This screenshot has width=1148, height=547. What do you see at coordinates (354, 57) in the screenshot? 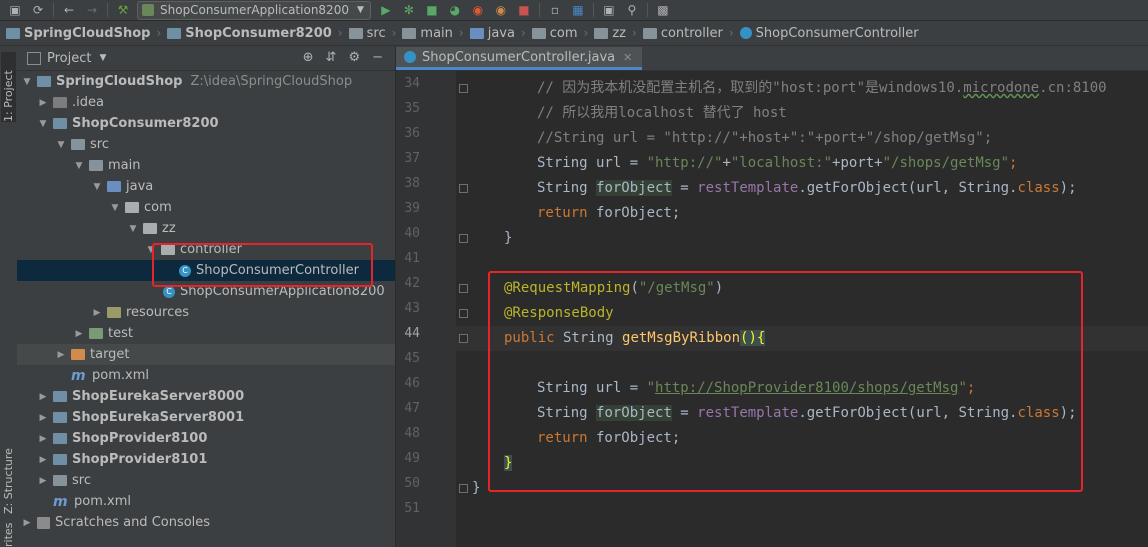
I see `gear-icon: ⚙` at bounding box center [354, 57].